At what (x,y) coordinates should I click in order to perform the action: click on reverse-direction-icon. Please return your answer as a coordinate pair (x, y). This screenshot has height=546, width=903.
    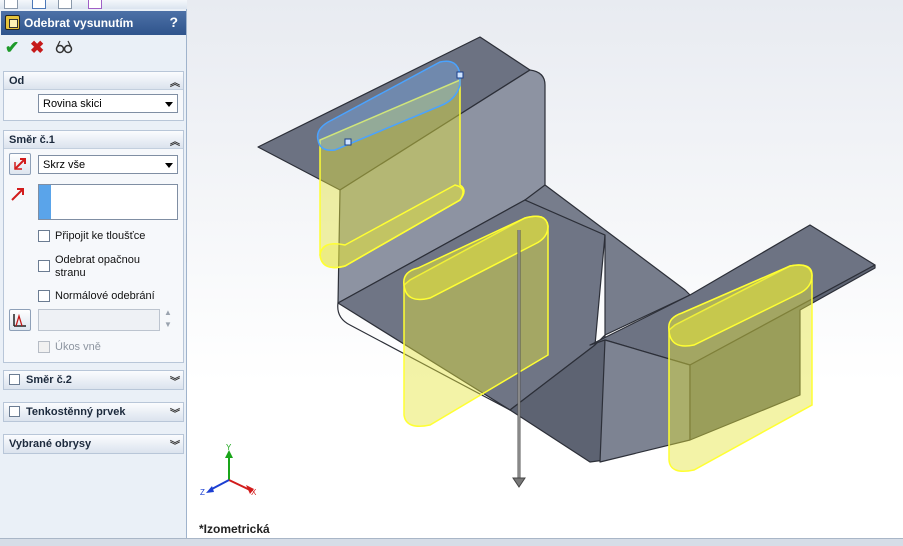
    Looking at the image, I should click on (20, 164).